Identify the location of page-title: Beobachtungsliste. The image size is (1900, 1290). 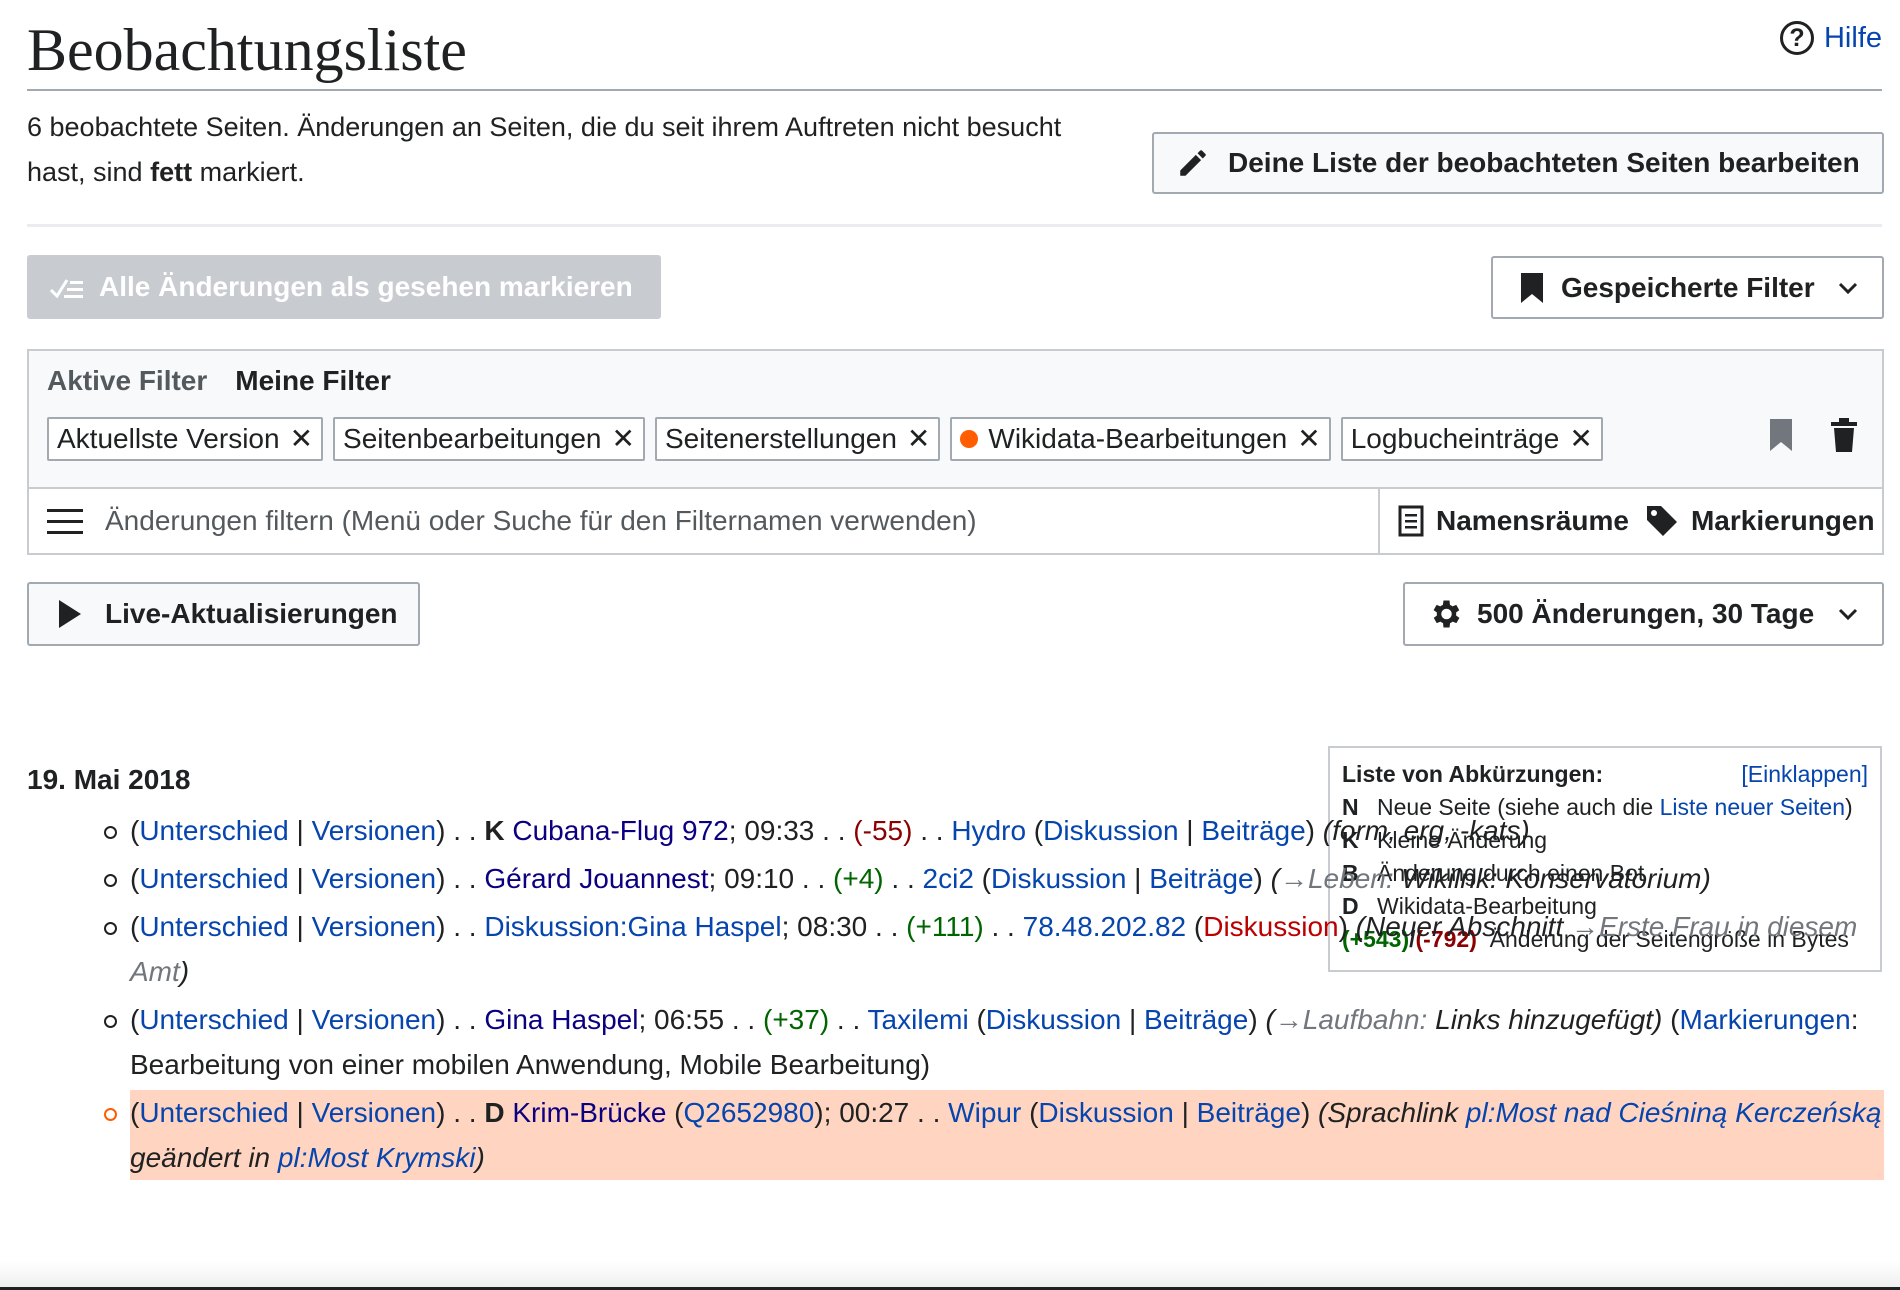
(247, 50).